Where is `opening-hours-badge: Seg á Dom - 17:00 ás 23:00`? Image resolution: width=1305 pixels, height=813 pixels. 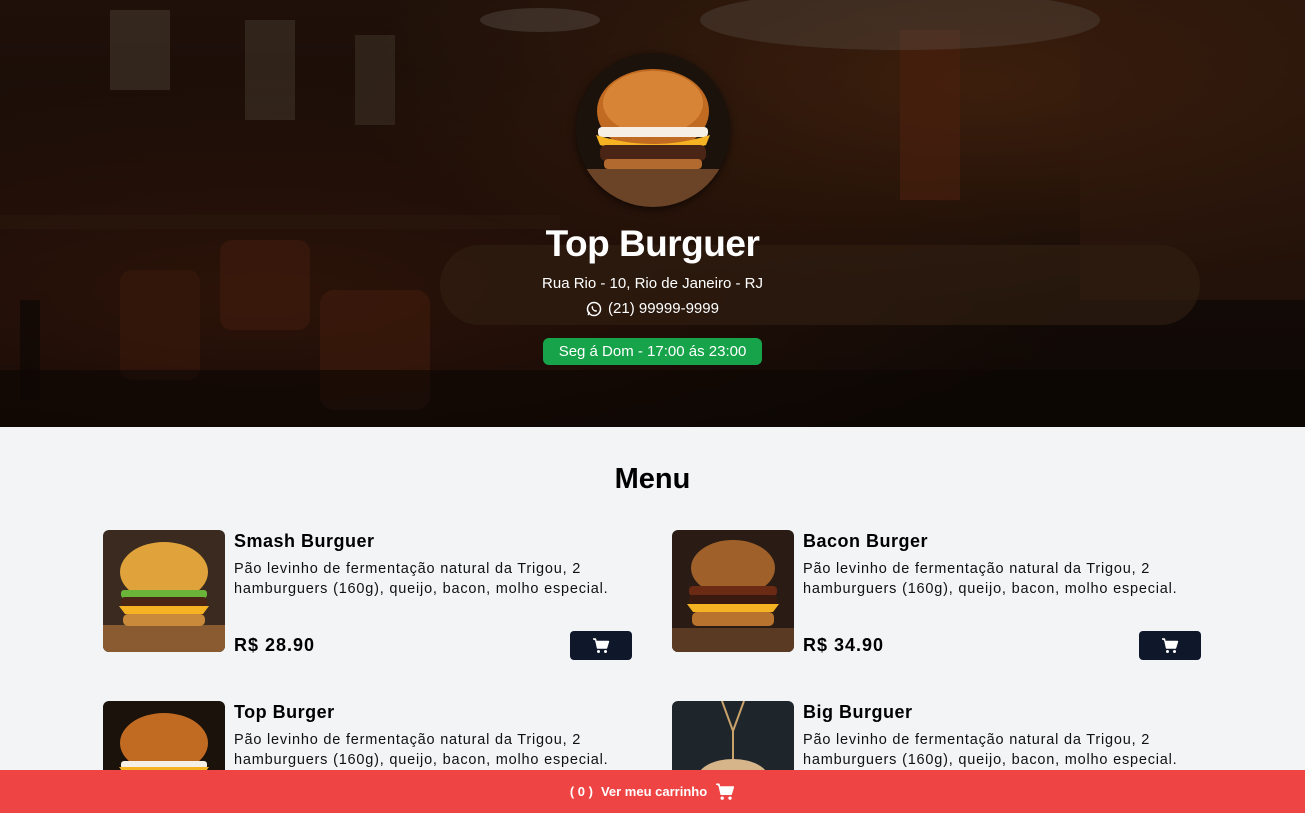
opening-hours-badge: Seg á Dom - 17:00 ás 23:00 is located at coordinates (652, 351).